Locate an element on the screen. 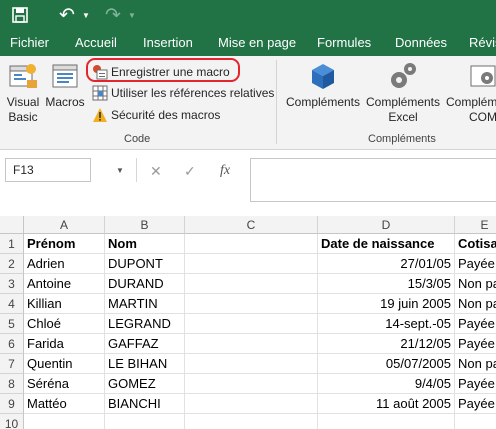  tab-accueil: Accueil is located at coordinates (96, 42).